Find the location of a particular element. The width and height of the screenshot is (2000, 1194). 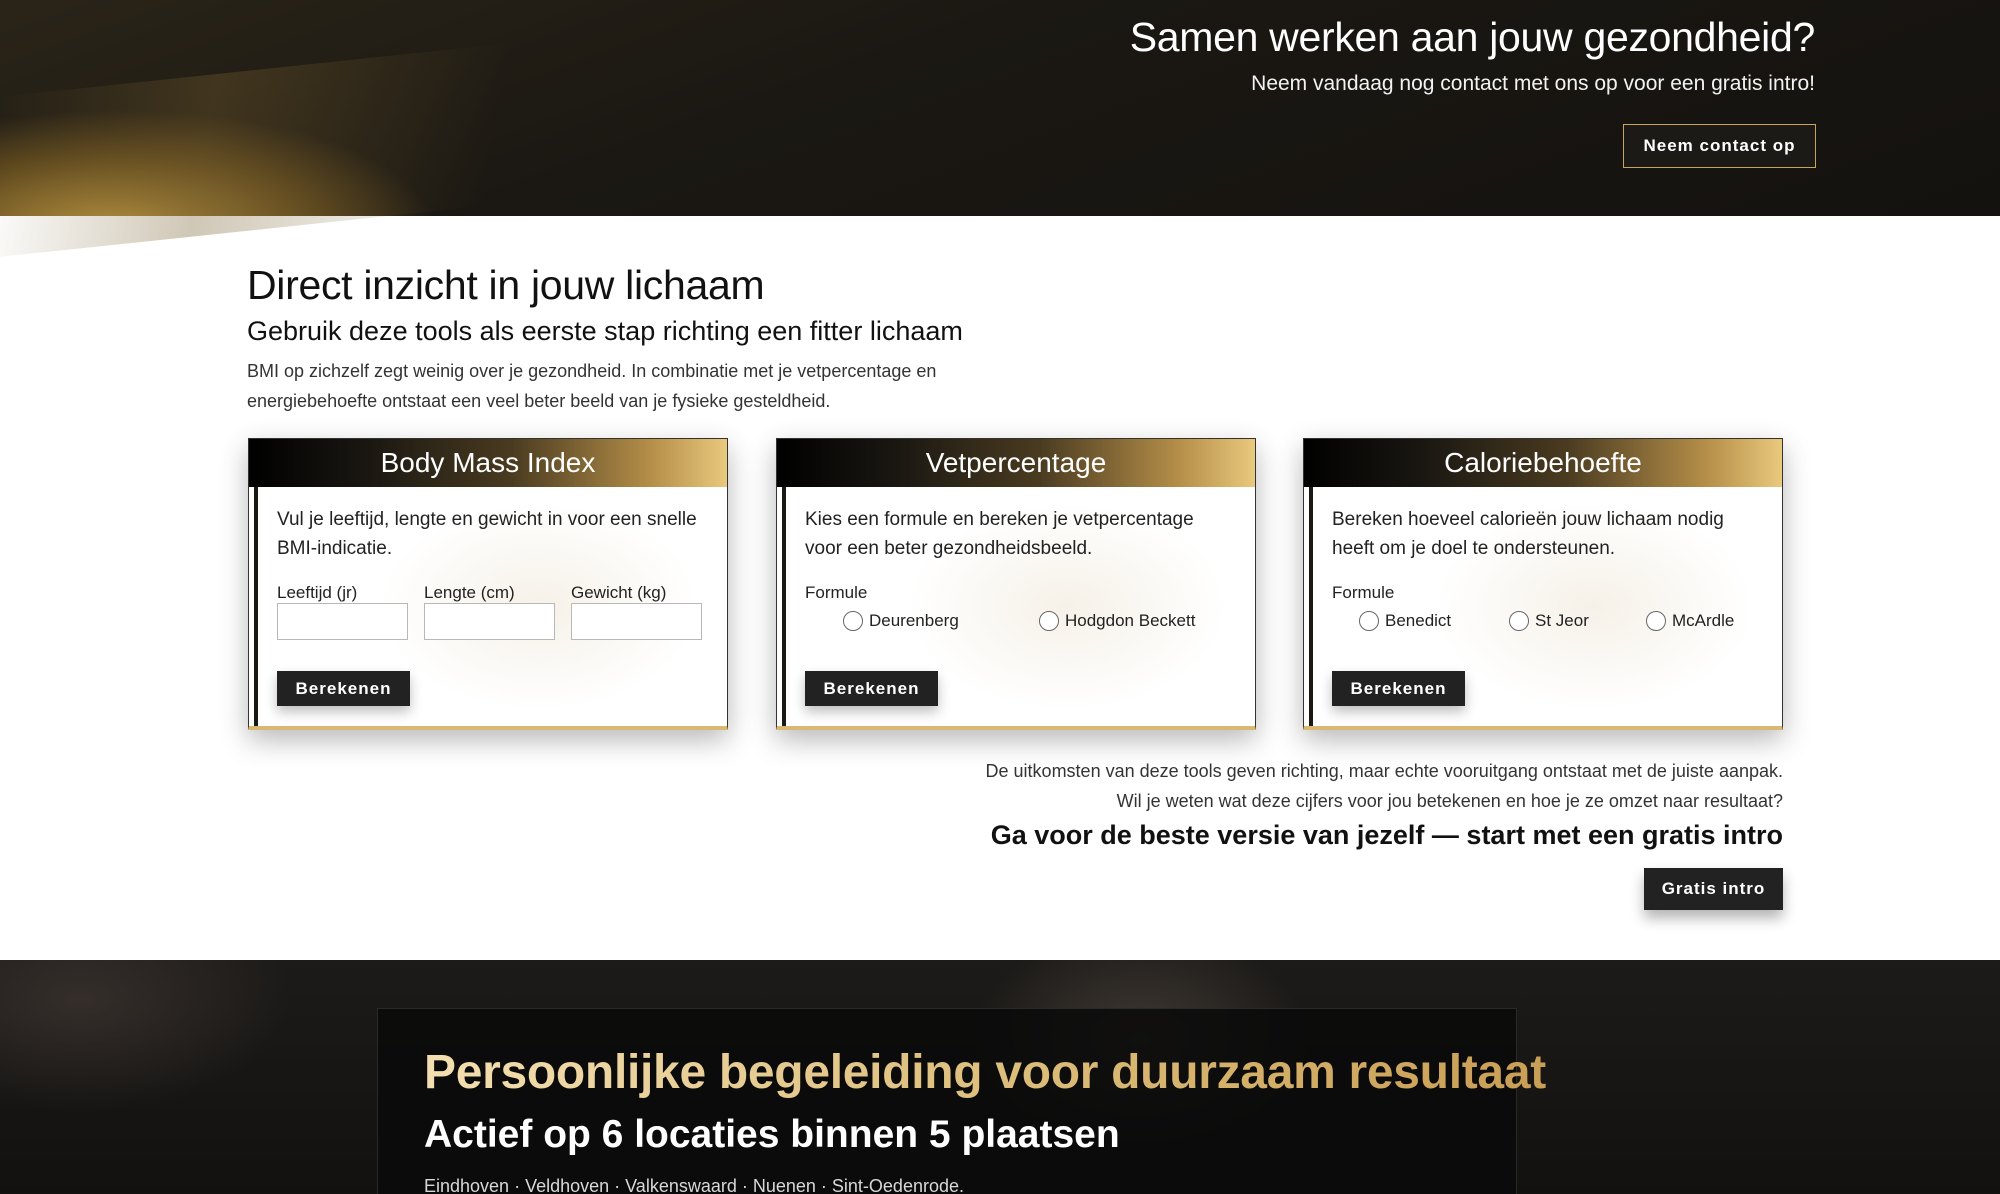

hero-light-streak is located at coordinates (350, 140).